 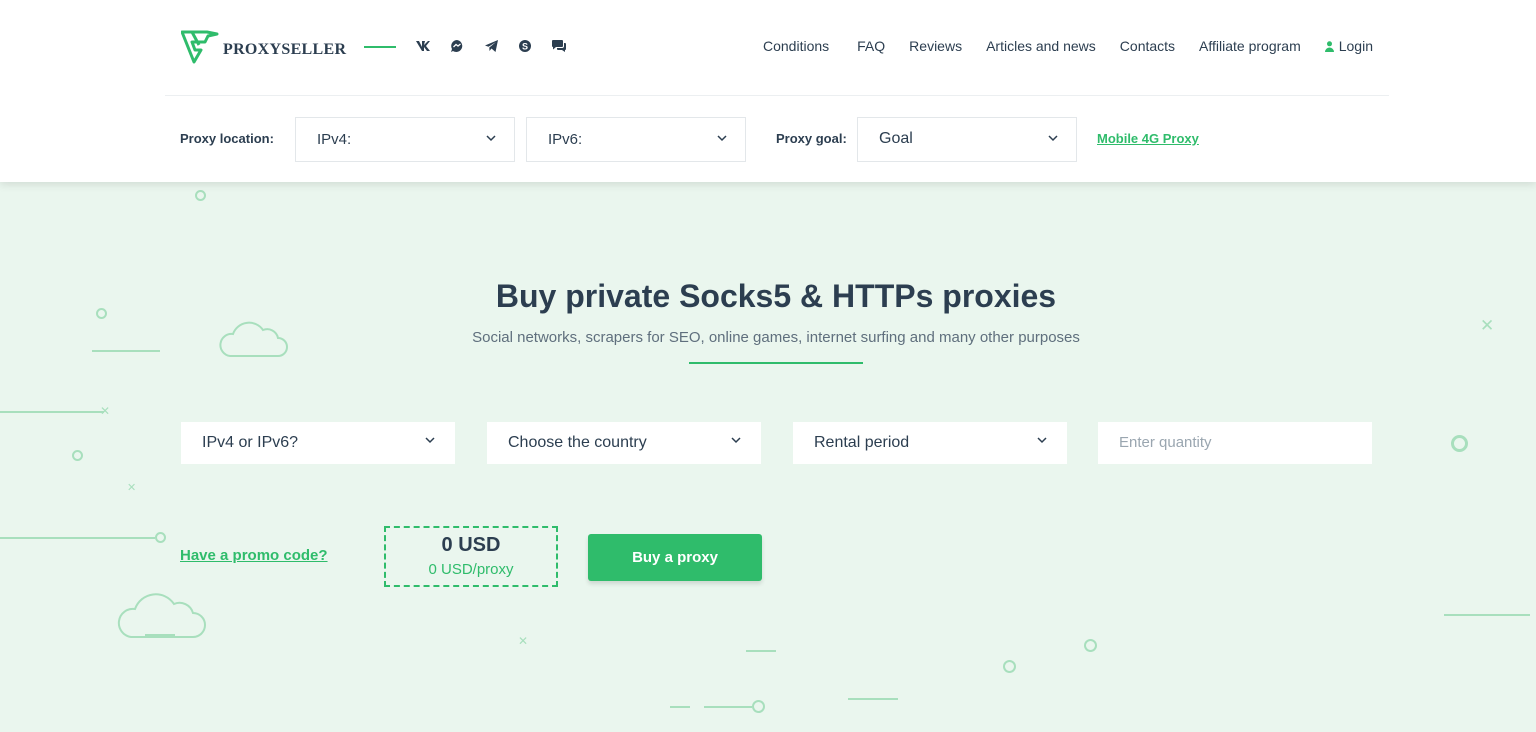 What do you see at coordinates (200, 47) in the screenshot?
I see `logo-icon` at bounding box center [200, 47].